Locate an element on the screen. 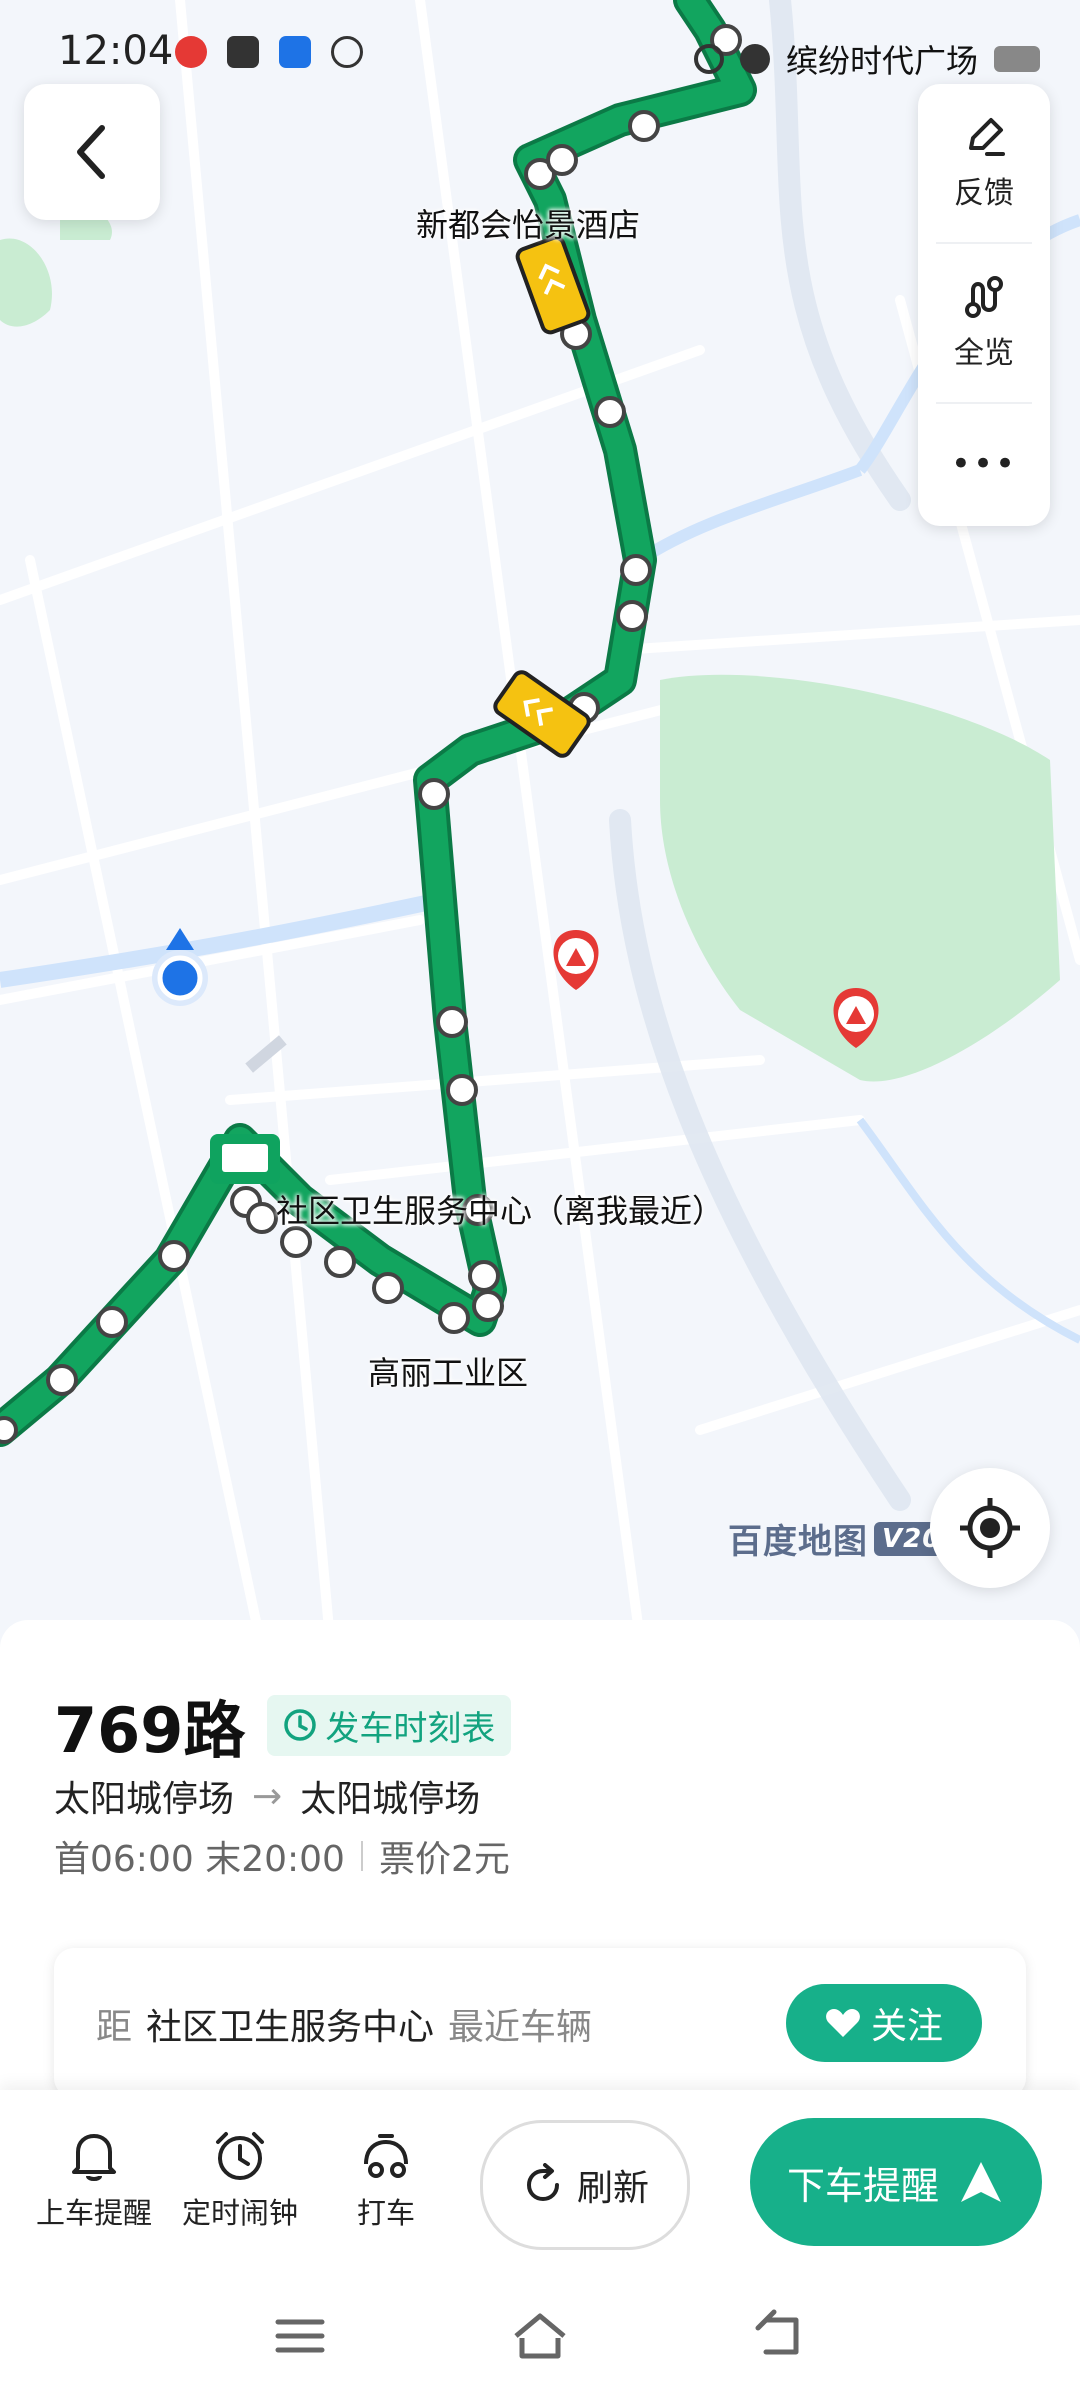  status-time: 12:04 is located at coordinates (116, 51).